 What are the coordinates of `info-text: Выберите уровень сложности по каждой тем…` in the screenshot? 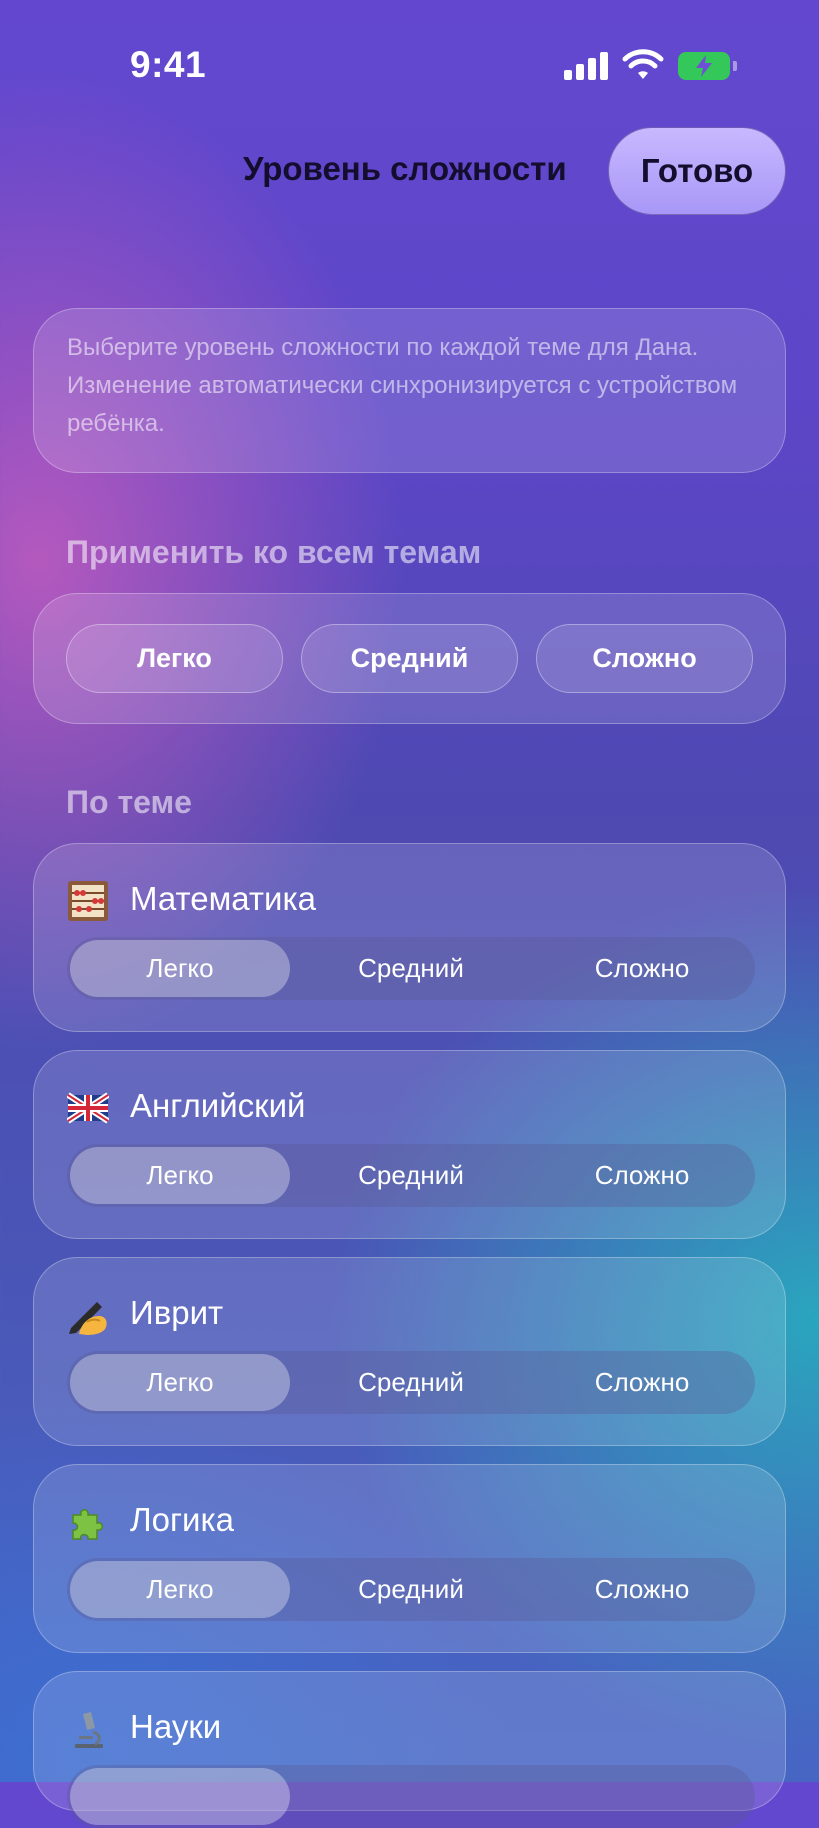 It's located at (402, 385).